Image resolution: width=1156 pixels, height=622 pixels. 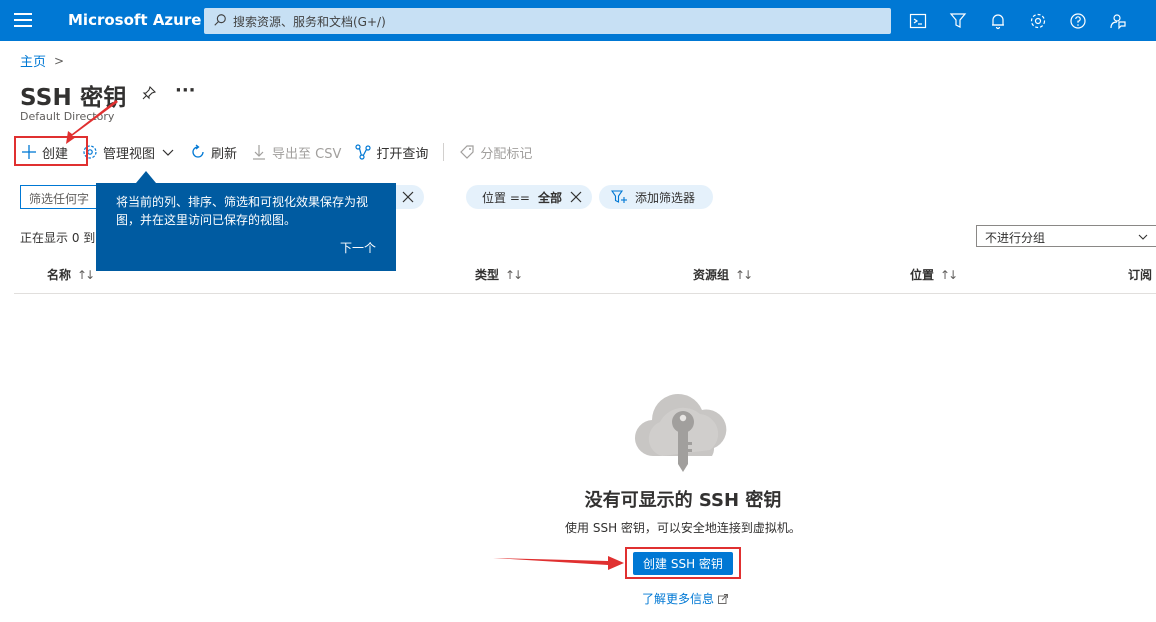 I want to click on assign-tags-button: 分配标记, so click(x=495, y=152).